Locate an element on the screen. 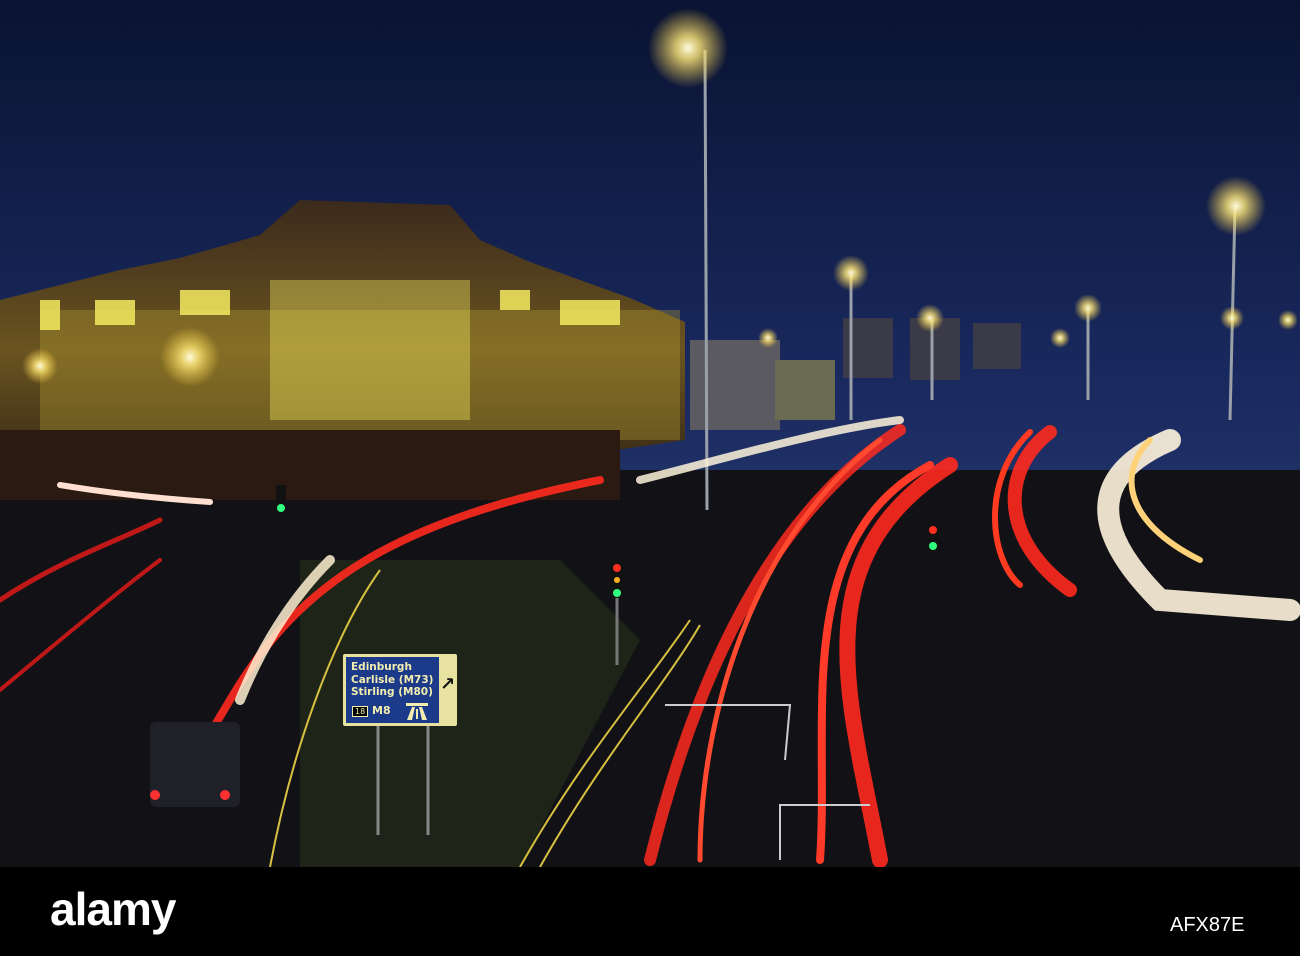 This screenshot has width=1300, height=956. sign-line-carlisle: Carlisle (M73) is located at coordinates (392, 680).